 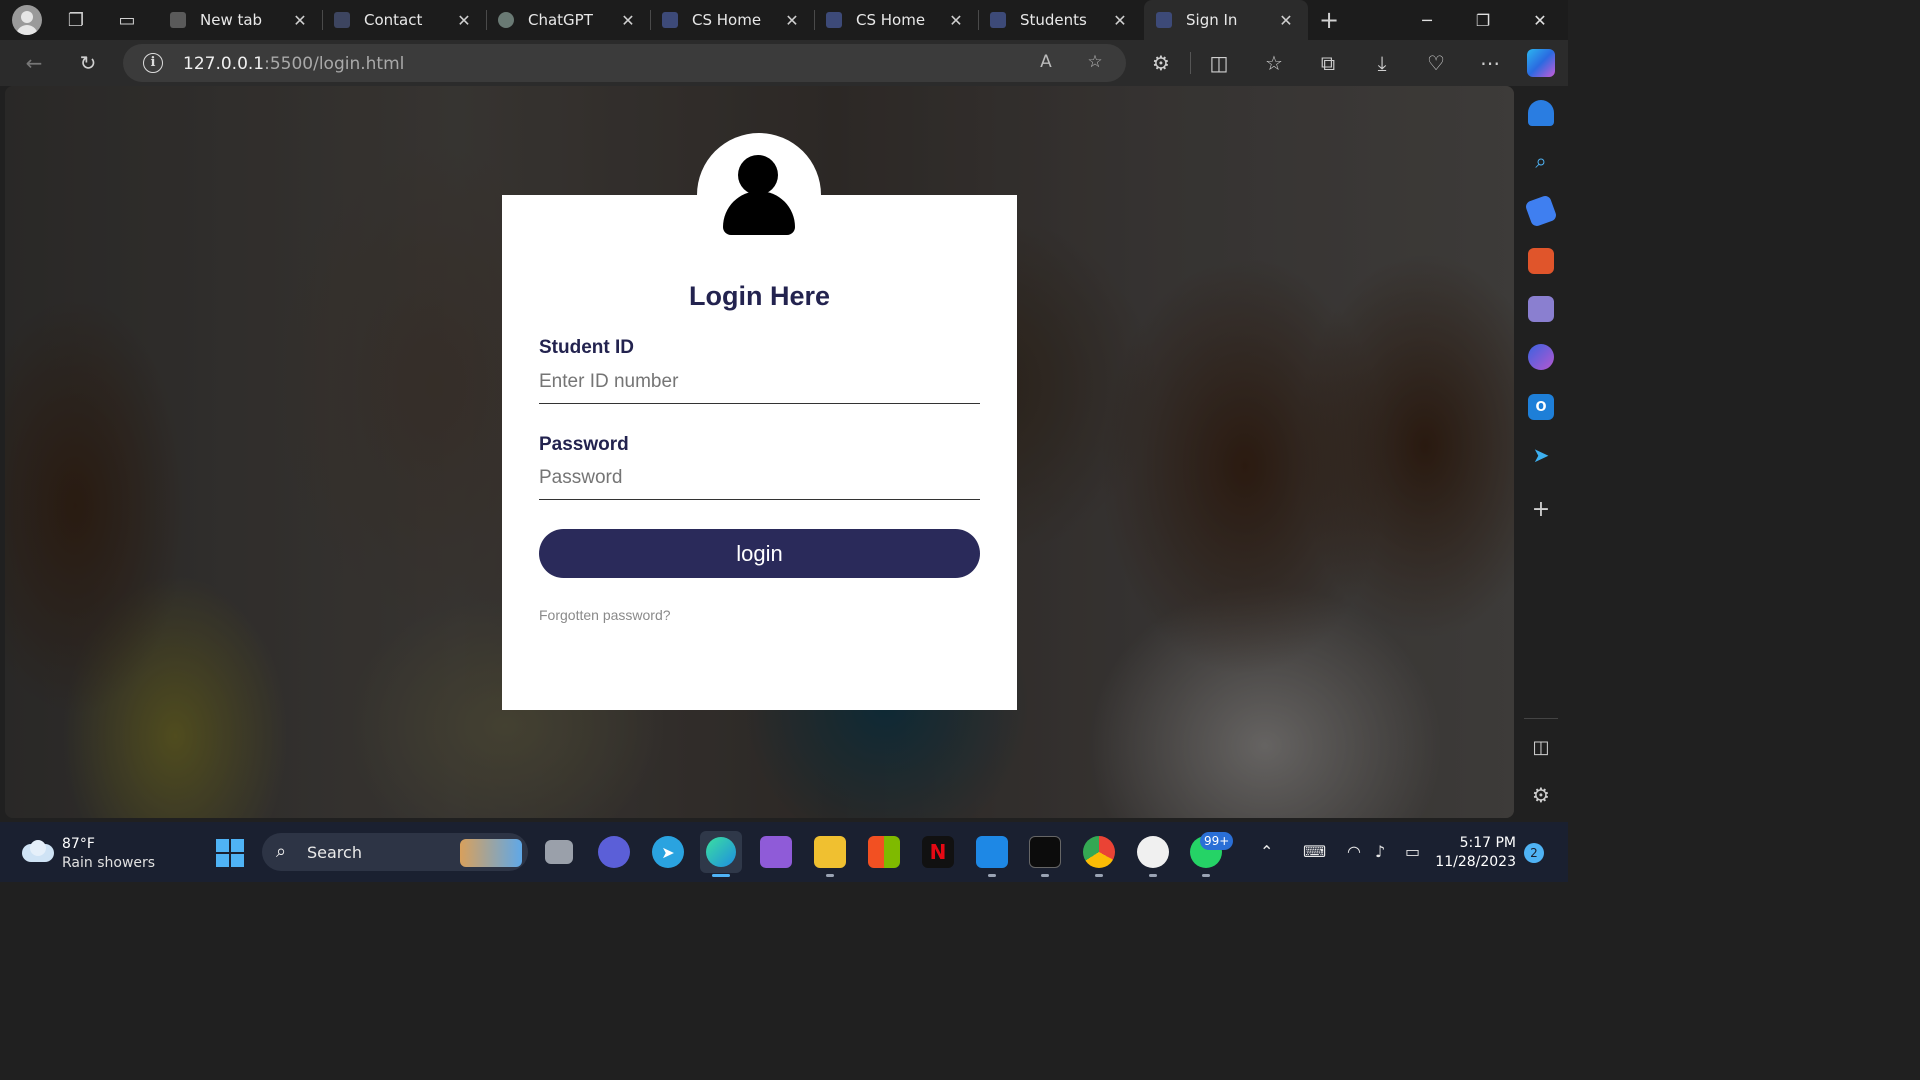 What do you see at coordinates (153, 63) in the screenshot?
I see `info-icon: i` at bounding box center [153, 63].